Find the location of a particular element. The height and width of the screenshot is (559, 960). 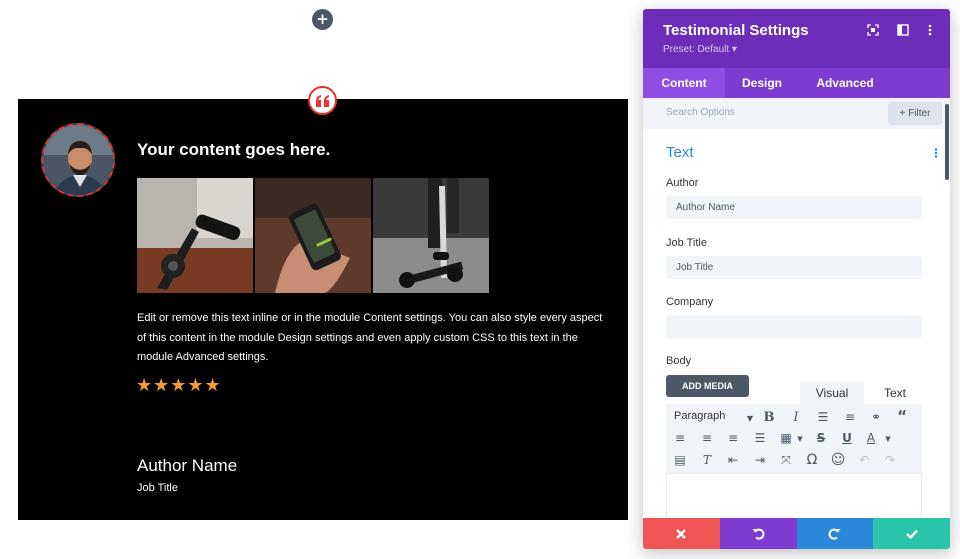

align-justify-icon: ☰ is located at coordinates (760, 438).